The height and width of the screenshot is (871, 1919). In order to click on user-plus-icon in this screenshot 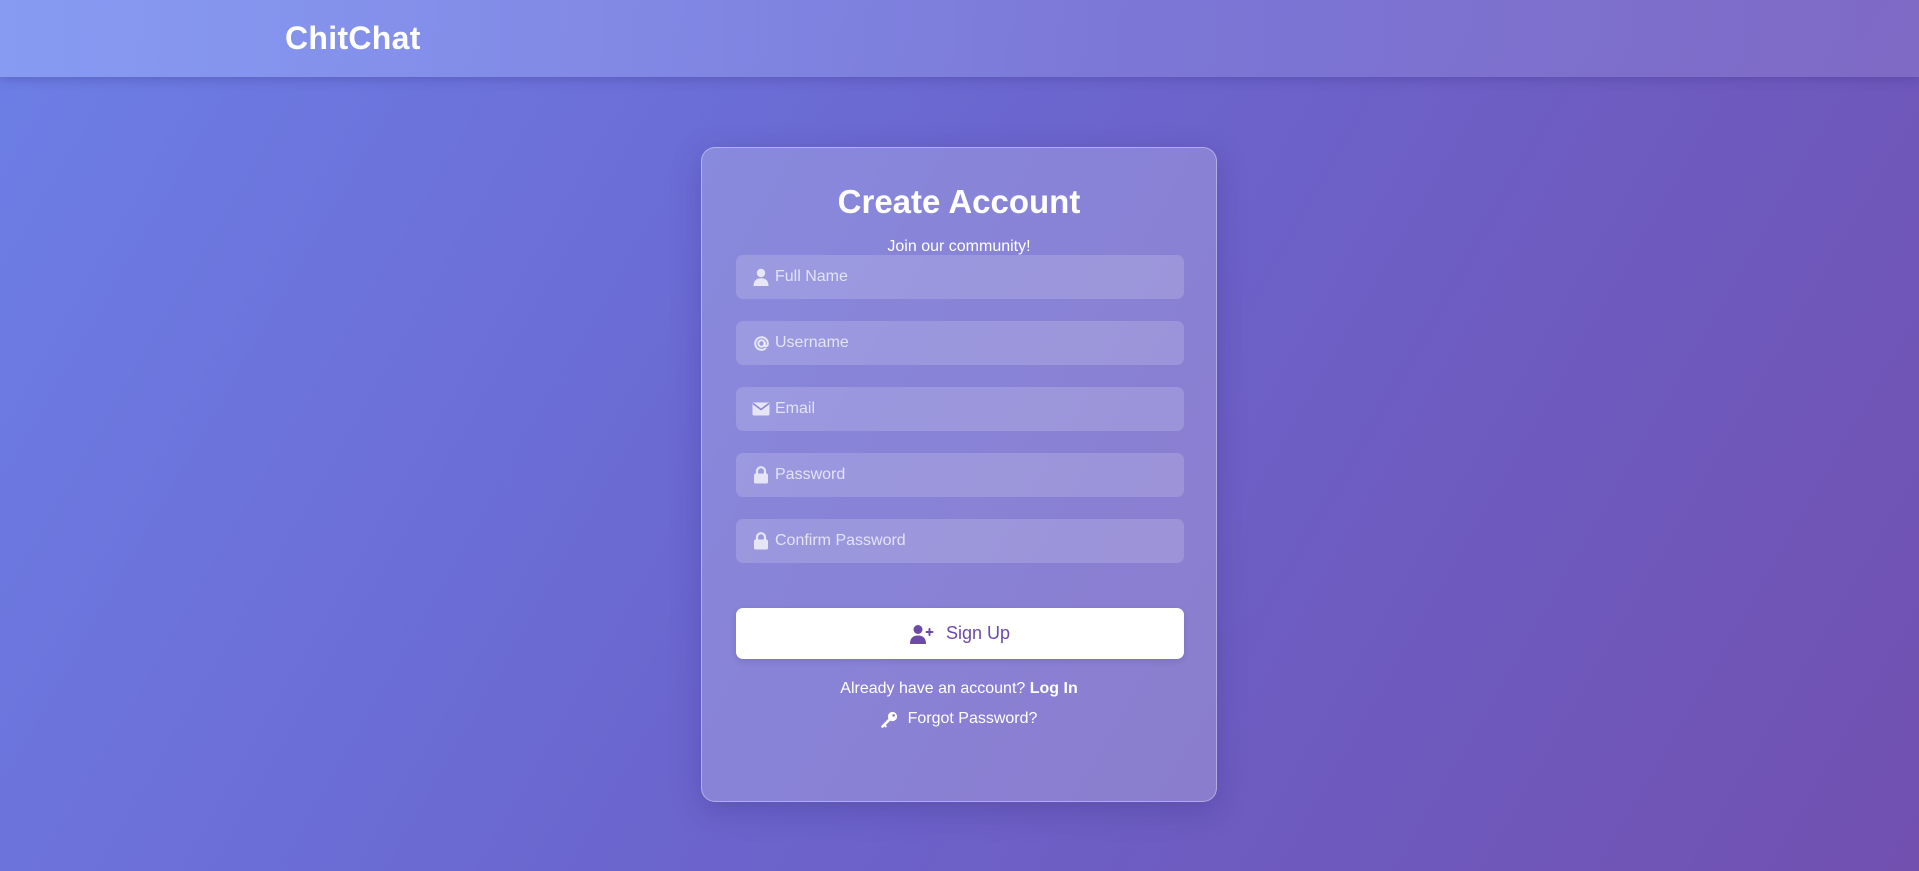, I will do `click(922, 634)`.